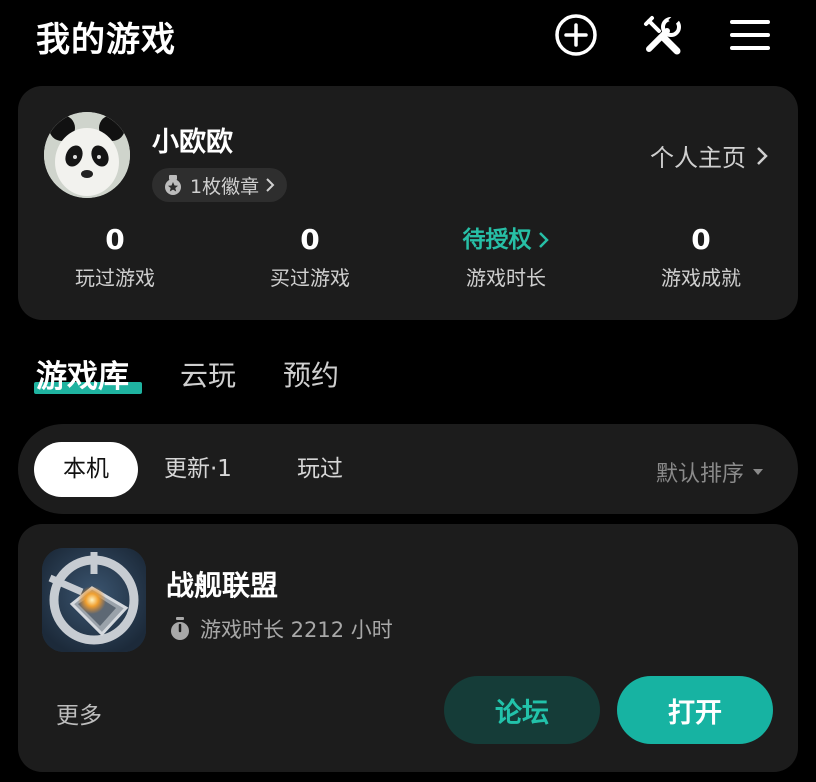 This screenshot has width=816, height=782. Describe the element at coordinates (86, 469) in the screenshot. I see `filter-local: 本机` at that location.